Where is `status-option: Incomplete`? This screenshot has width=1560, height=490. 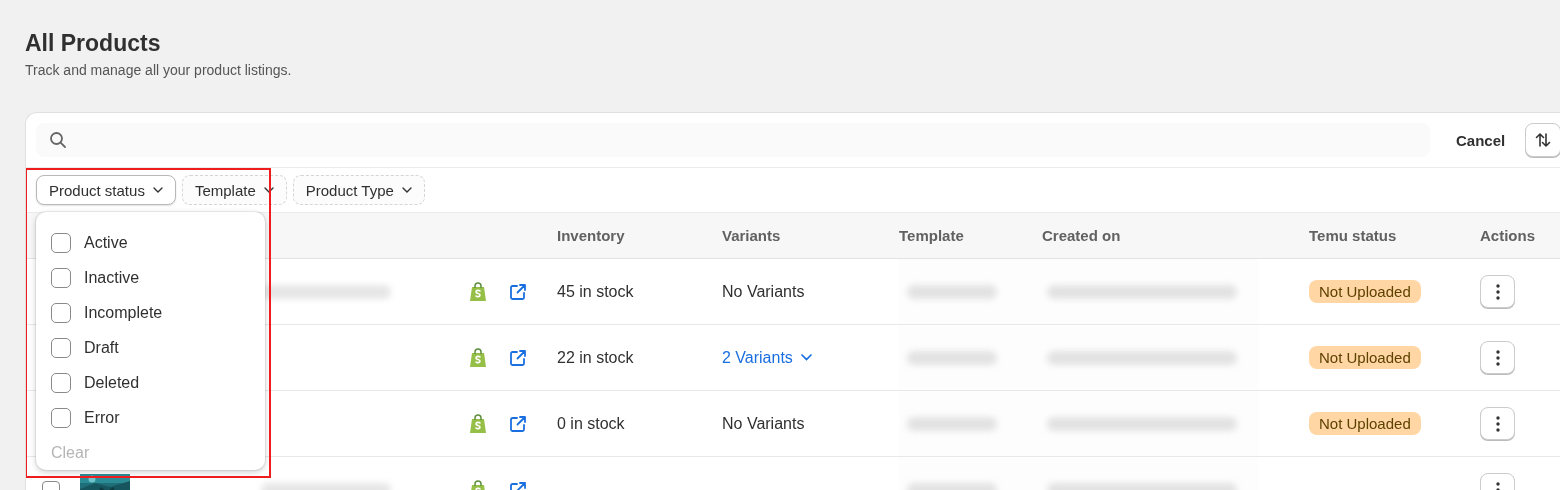 status-option: Incomplete is located at coordinates (158, 312).